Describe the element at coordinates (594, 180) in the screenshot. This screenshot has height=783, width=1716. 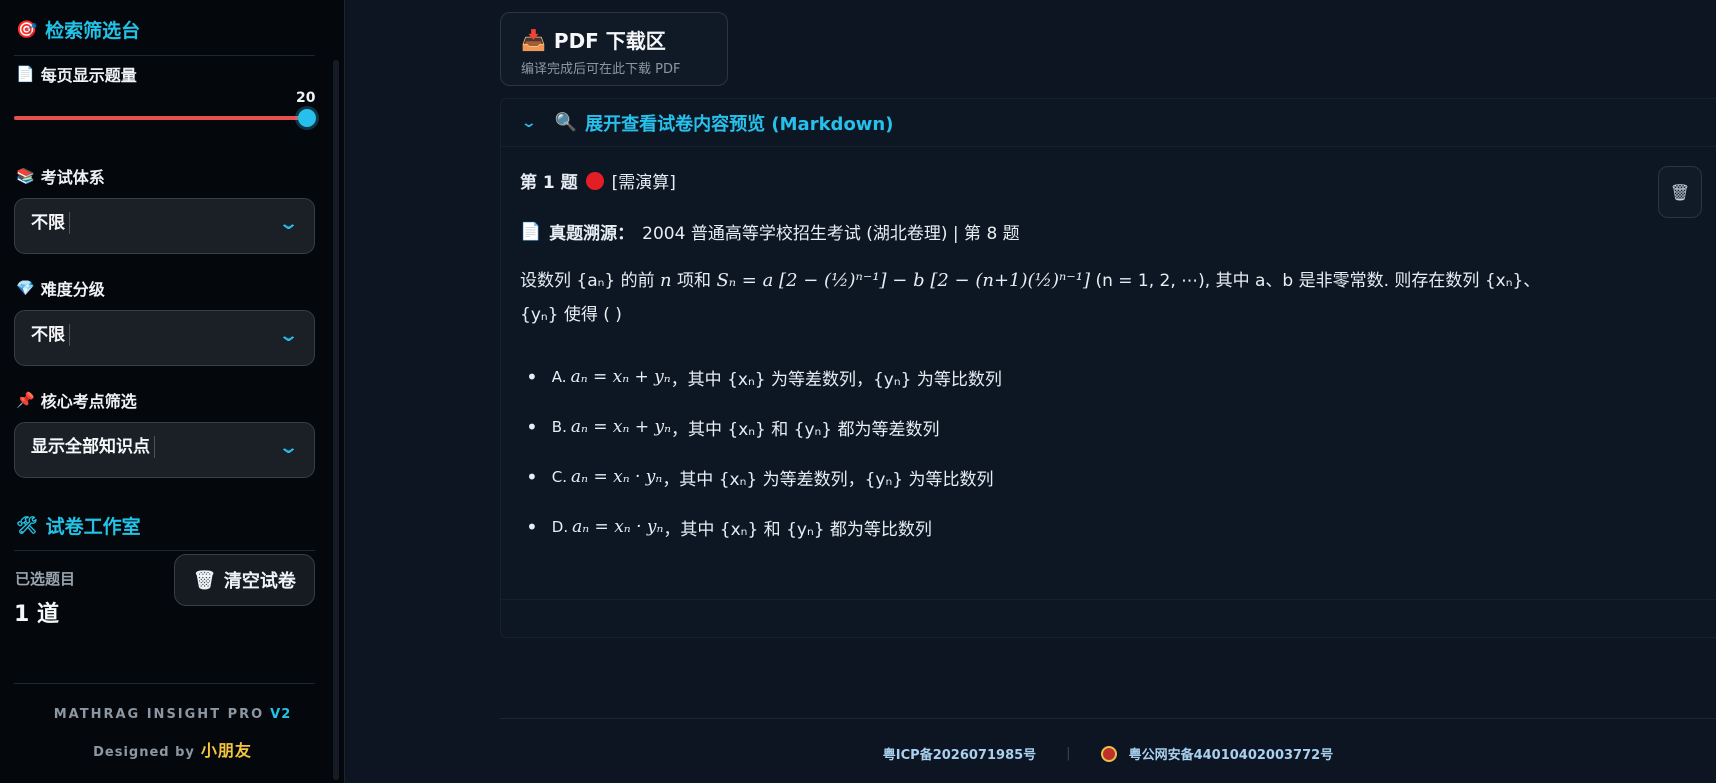
I see `difficulty-dot` at that location.